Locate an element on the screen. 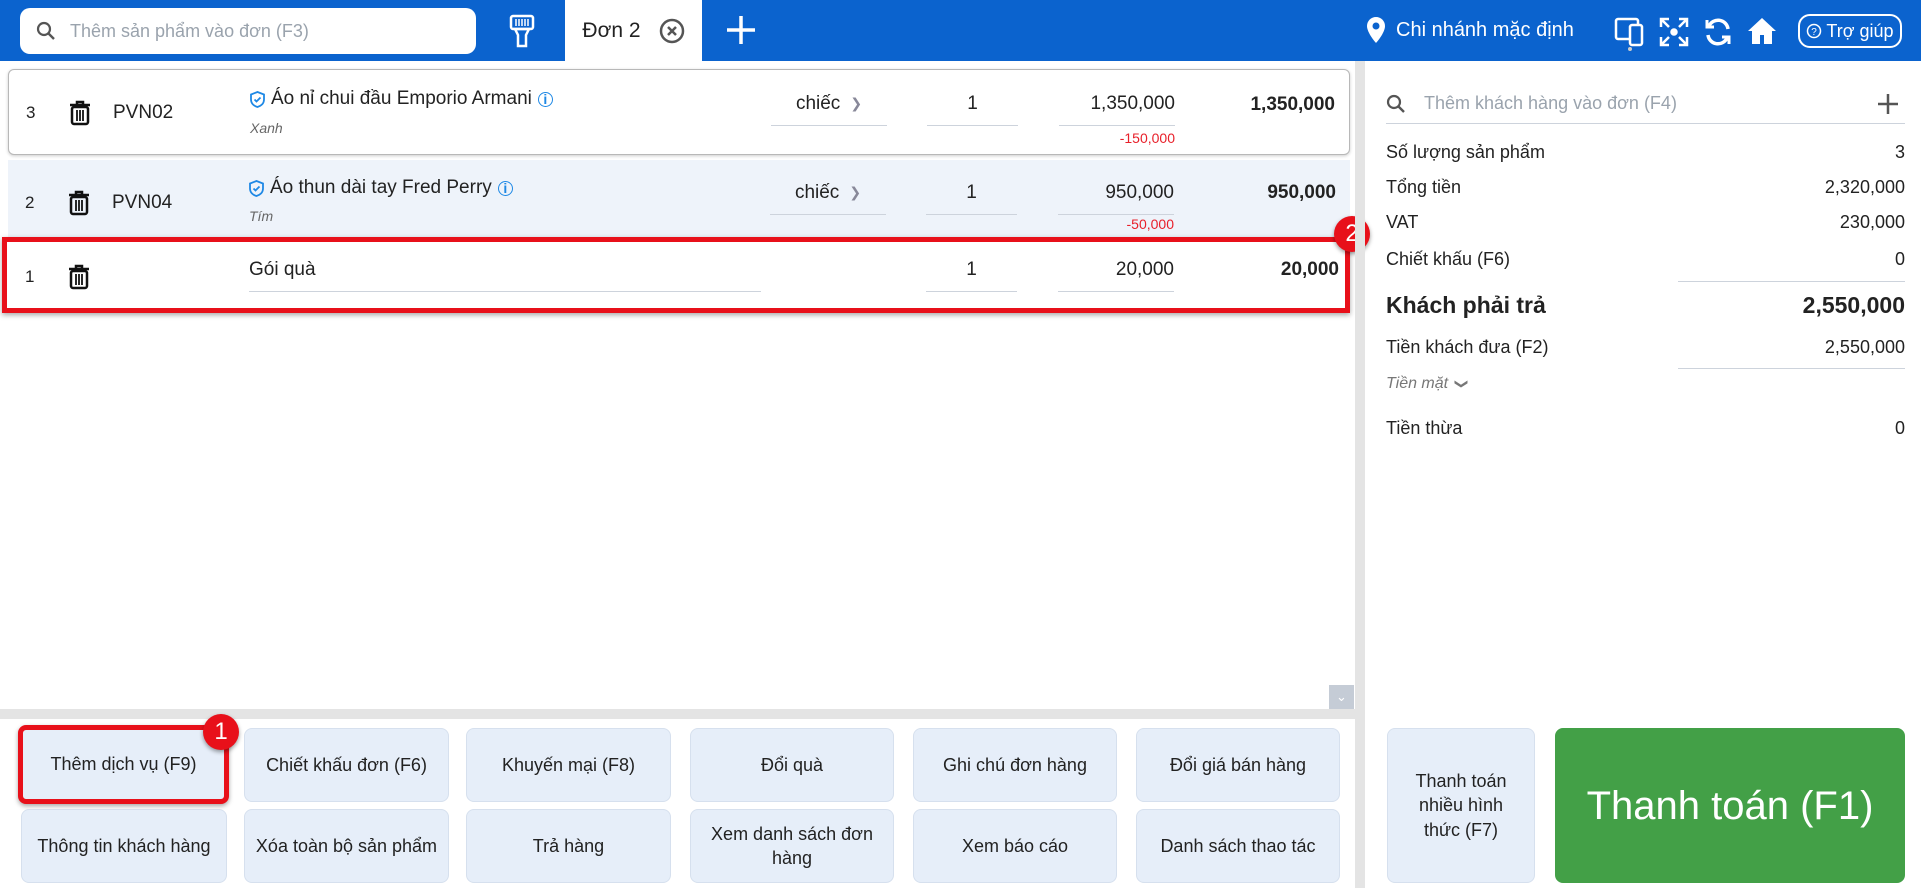  price-input: 1,350,000 is located at coordinates (1117, 104).